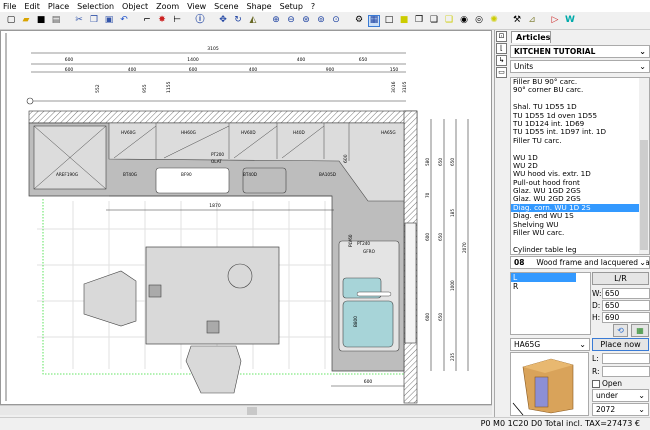  What do you see at coordinates (110, 298) in the screenshot?
I see `chair-left` at bounding box center [110, 298].